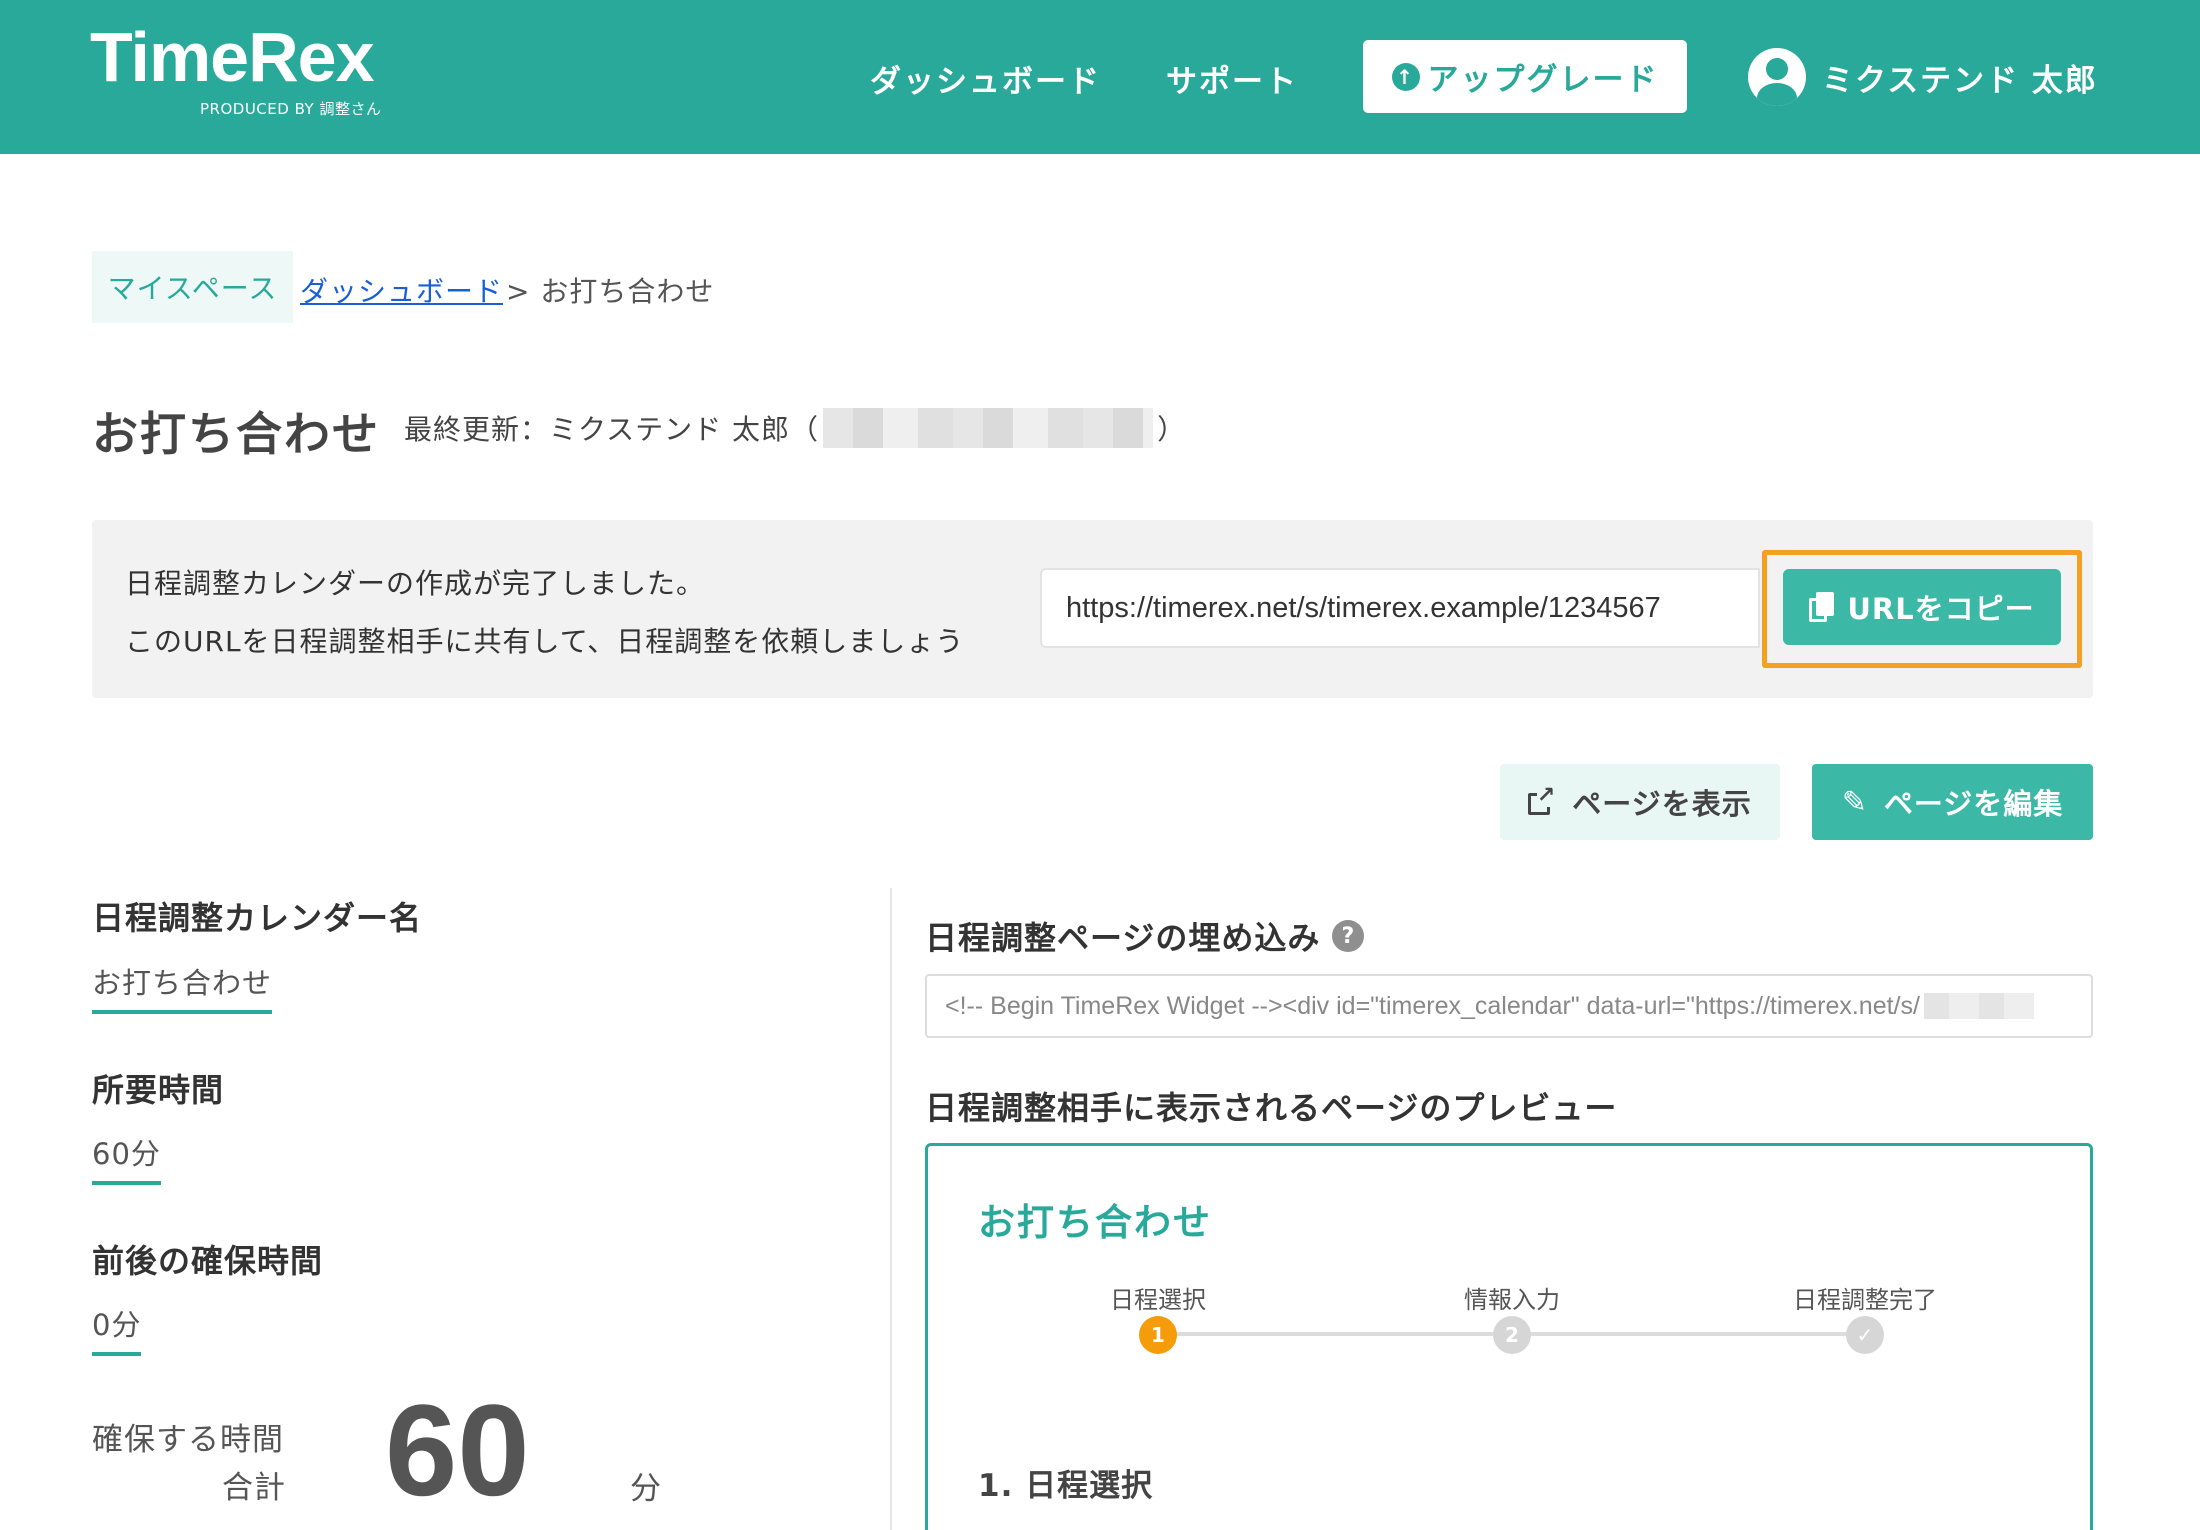  I want to click on redacted-timestamp, so click(988, 428).